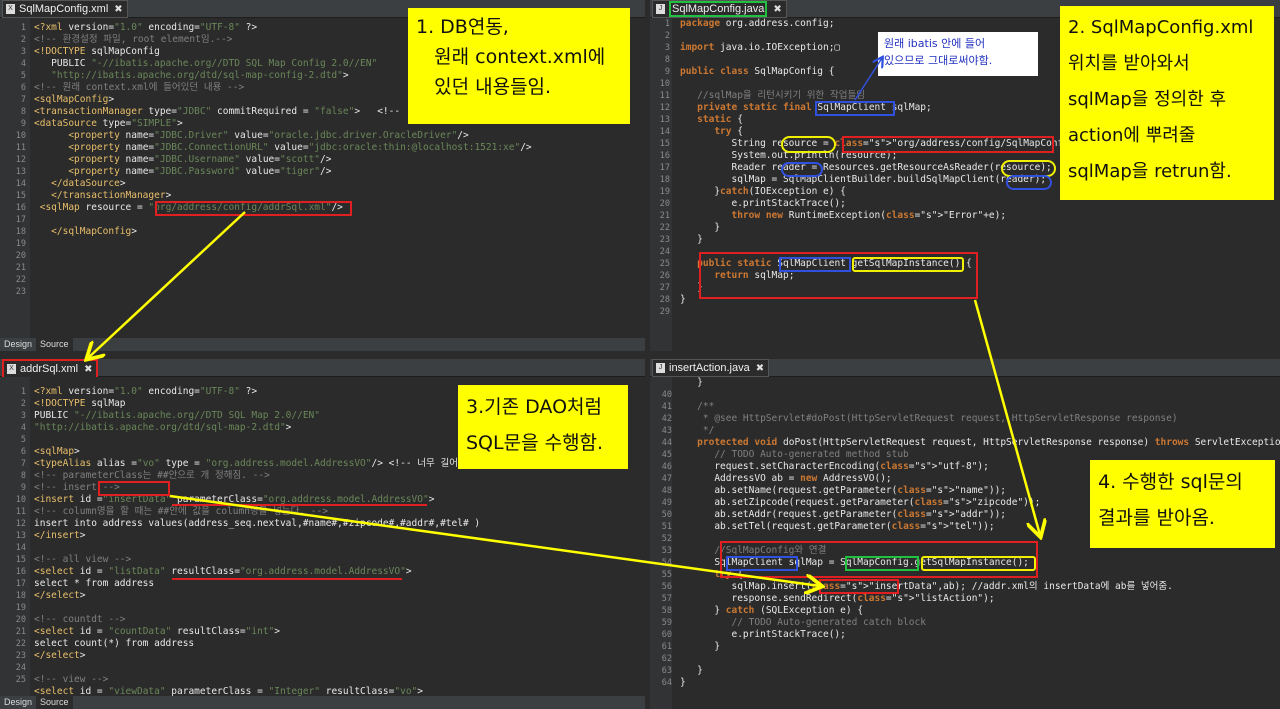  Describe the element at coordinates (980, 431) in the screenshot. I see `code-line: */` at that location.